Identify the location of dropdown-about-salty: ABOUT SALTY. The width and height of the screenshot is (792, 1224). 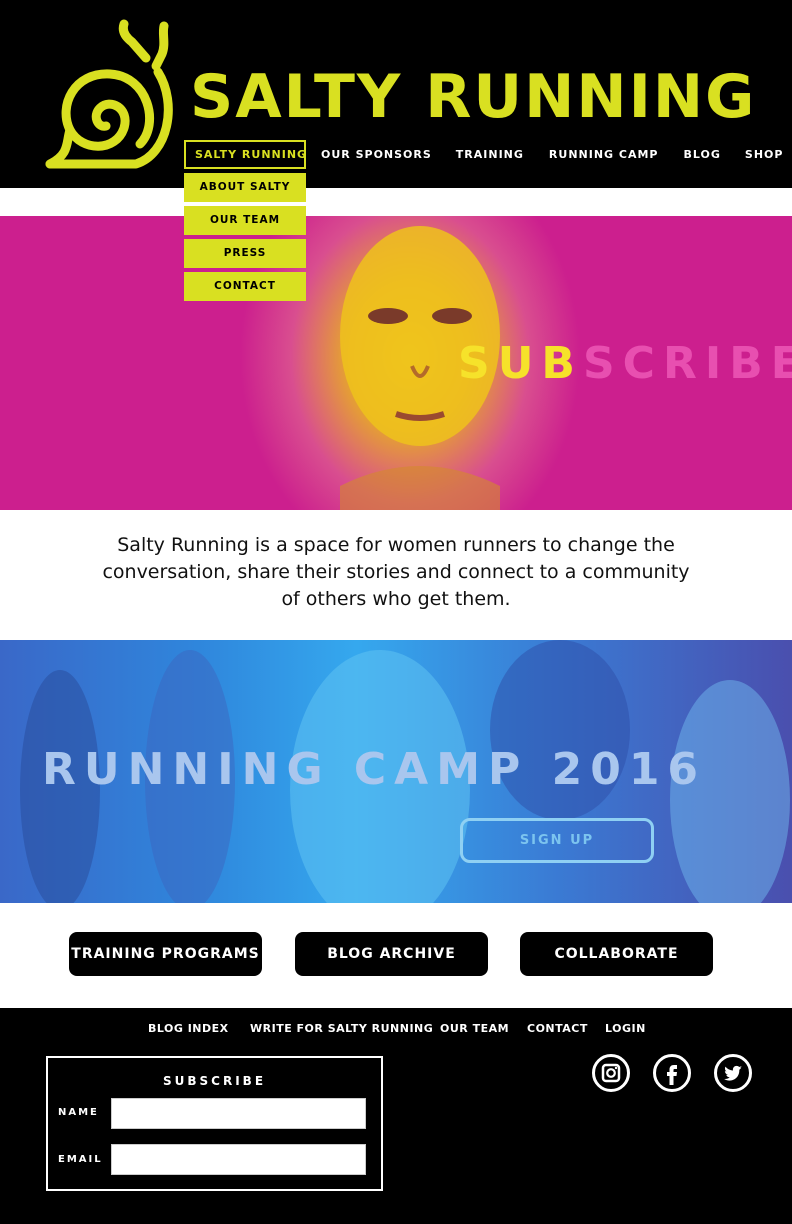
(245, 187).